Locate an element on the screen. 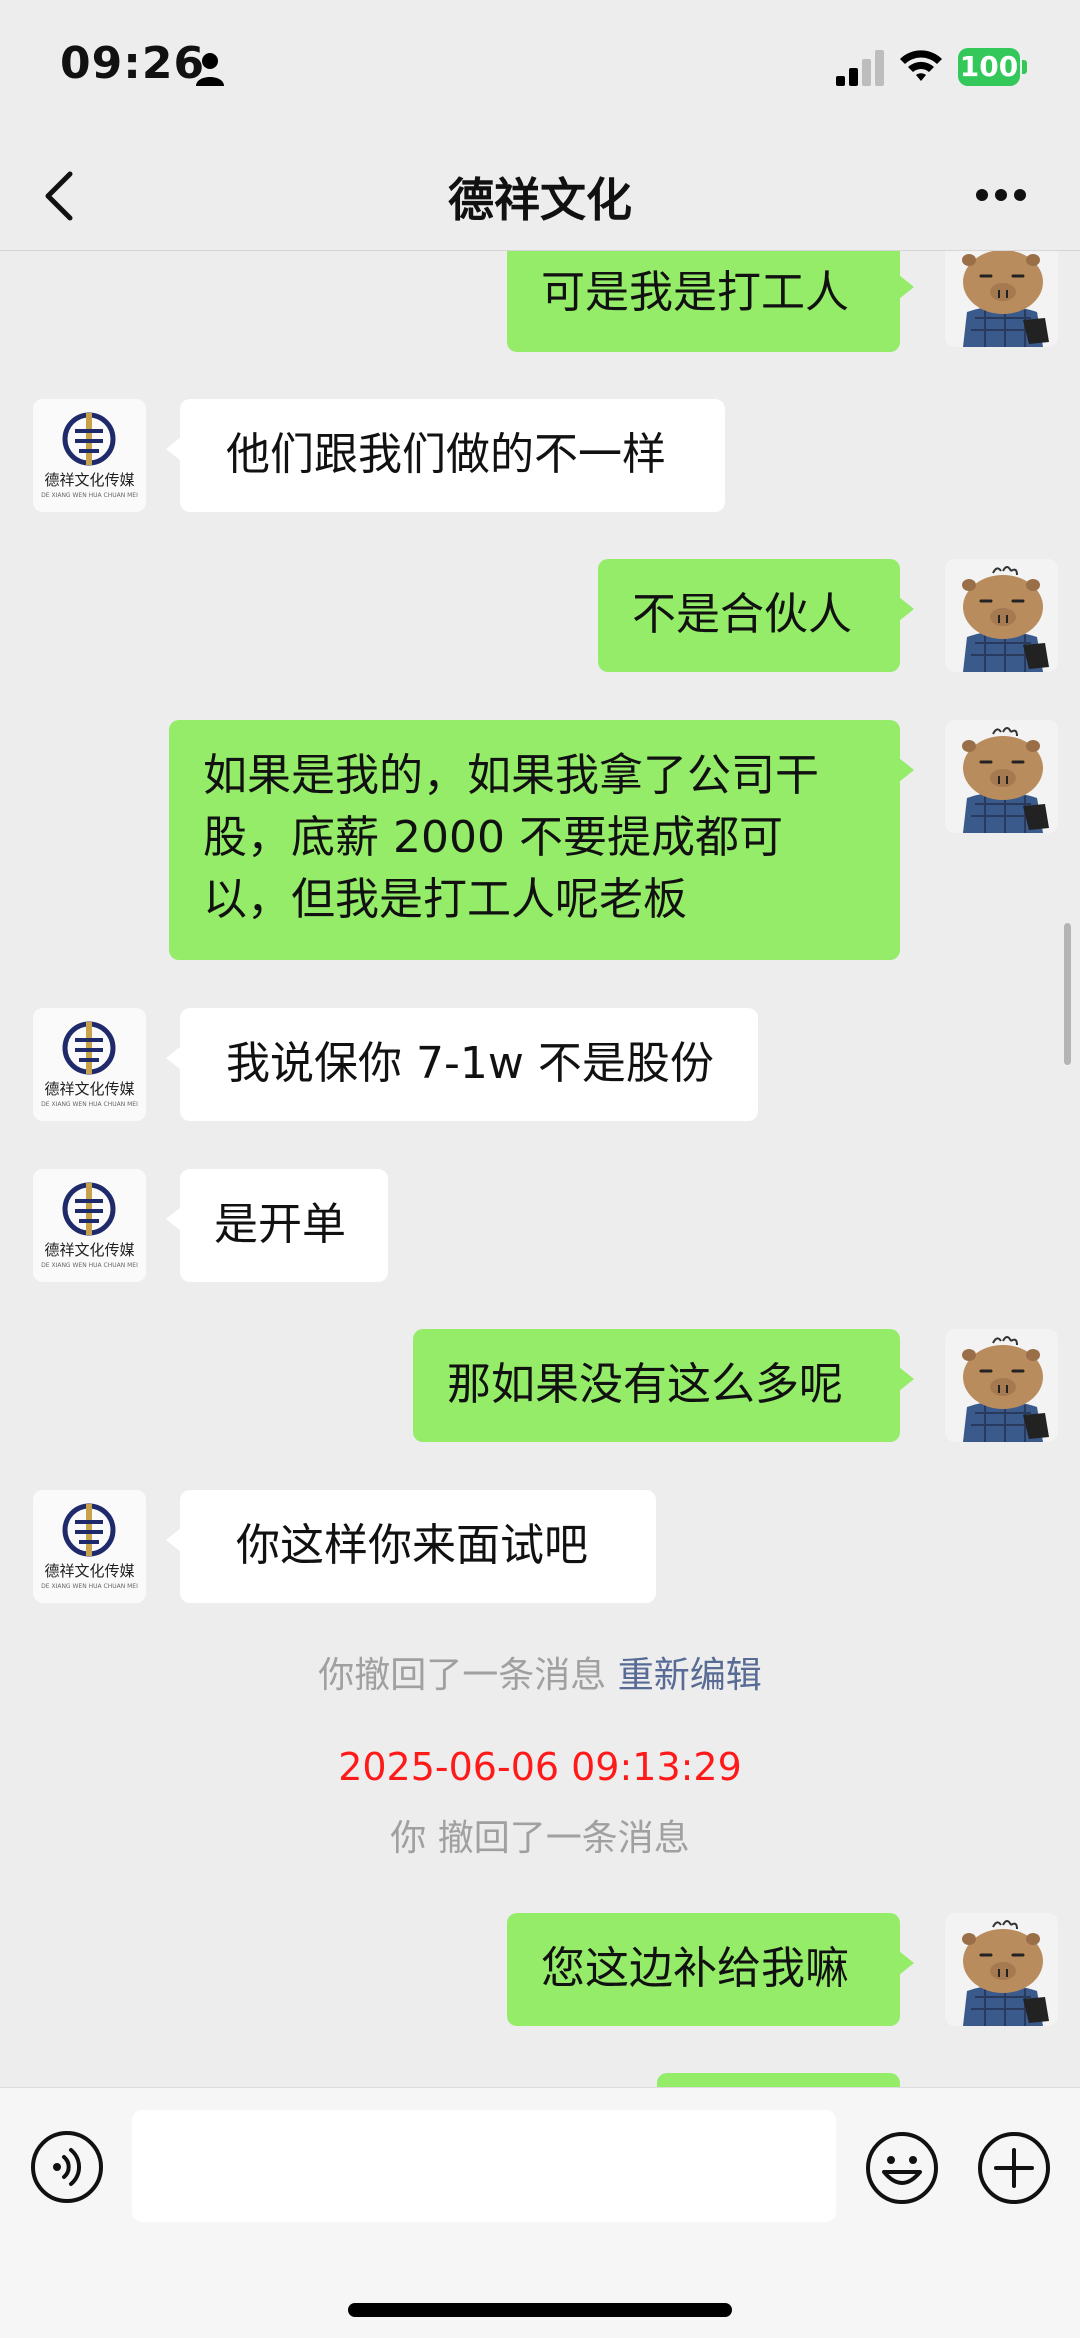 This screenshot has width=1080, height=2338. battery-icon: 100 is located at coordinates (993, 67).